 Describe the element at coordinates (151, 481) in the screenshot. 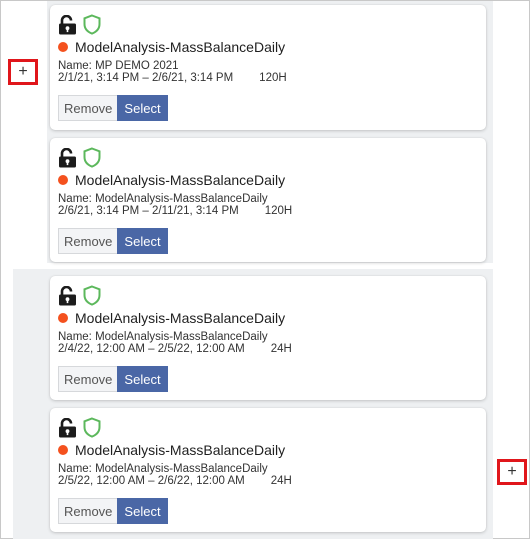

I see `card-time-range: 2/5/22, 12:00 AM – 2/6/22, 12:00 AM` at that location.